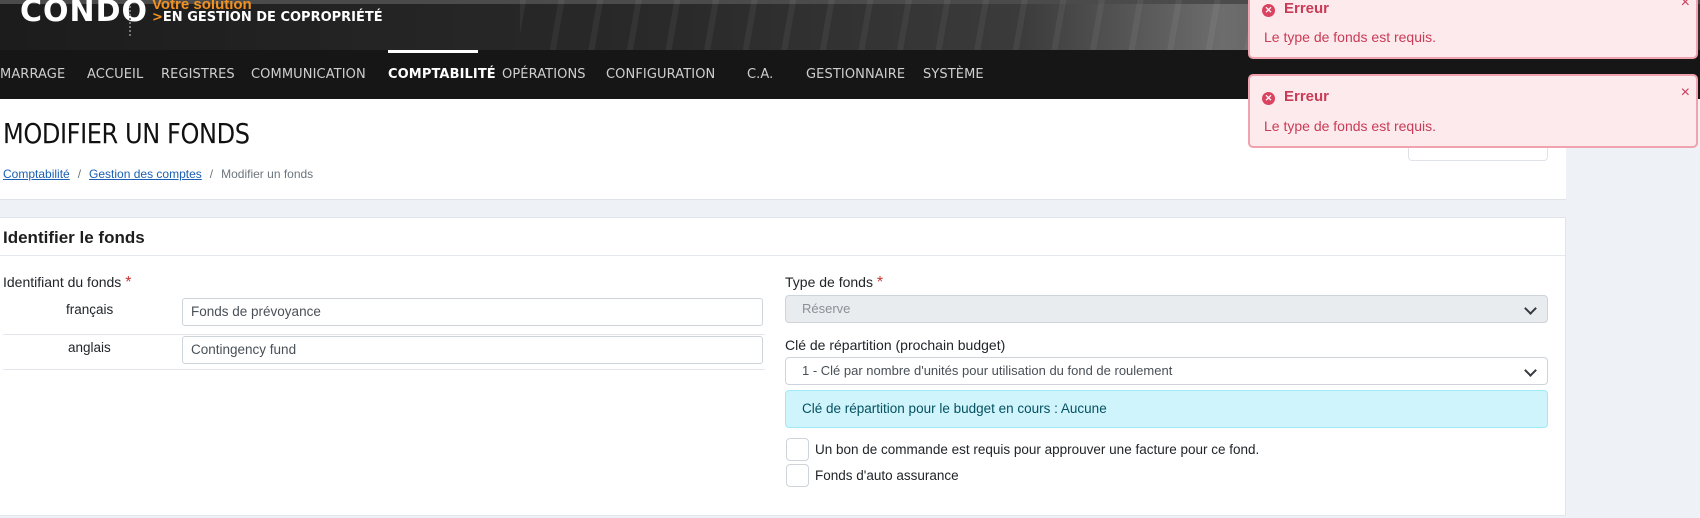 The height and width of the screenshot is (518, 1700). I want to click on nav-item-gestionnaire: GESTIONNAIRE, so click(855, 74).